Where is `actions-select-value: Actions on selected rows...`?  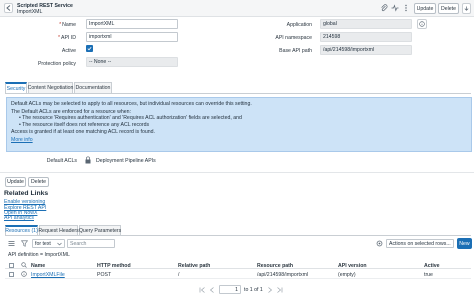 actions-select-value: Actions on selected rows... is located at coordinates (420, 243).